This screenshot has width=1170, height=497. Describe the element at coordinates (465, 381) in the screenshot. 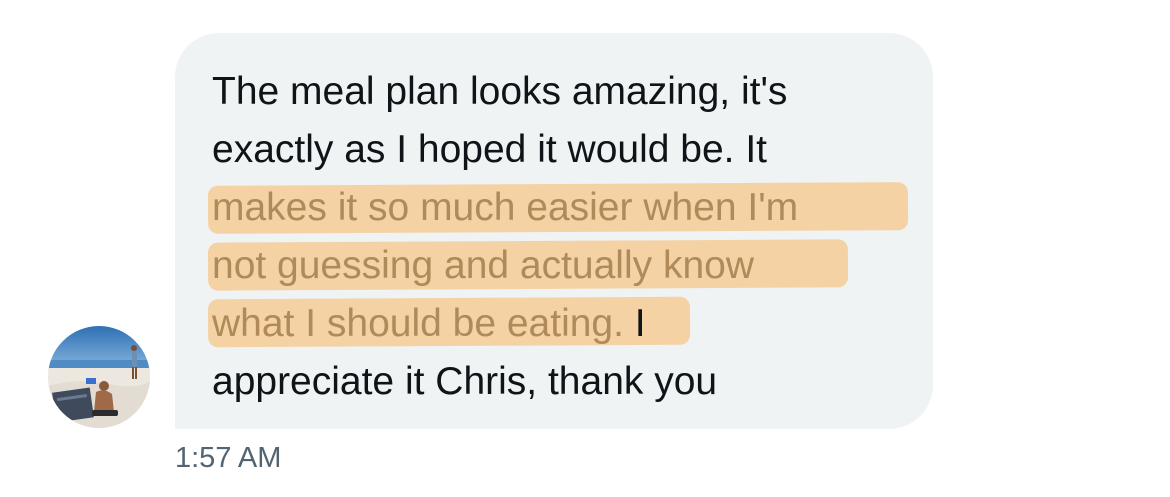

I see `message-line: appreciate it Chris, thank you` at that location.